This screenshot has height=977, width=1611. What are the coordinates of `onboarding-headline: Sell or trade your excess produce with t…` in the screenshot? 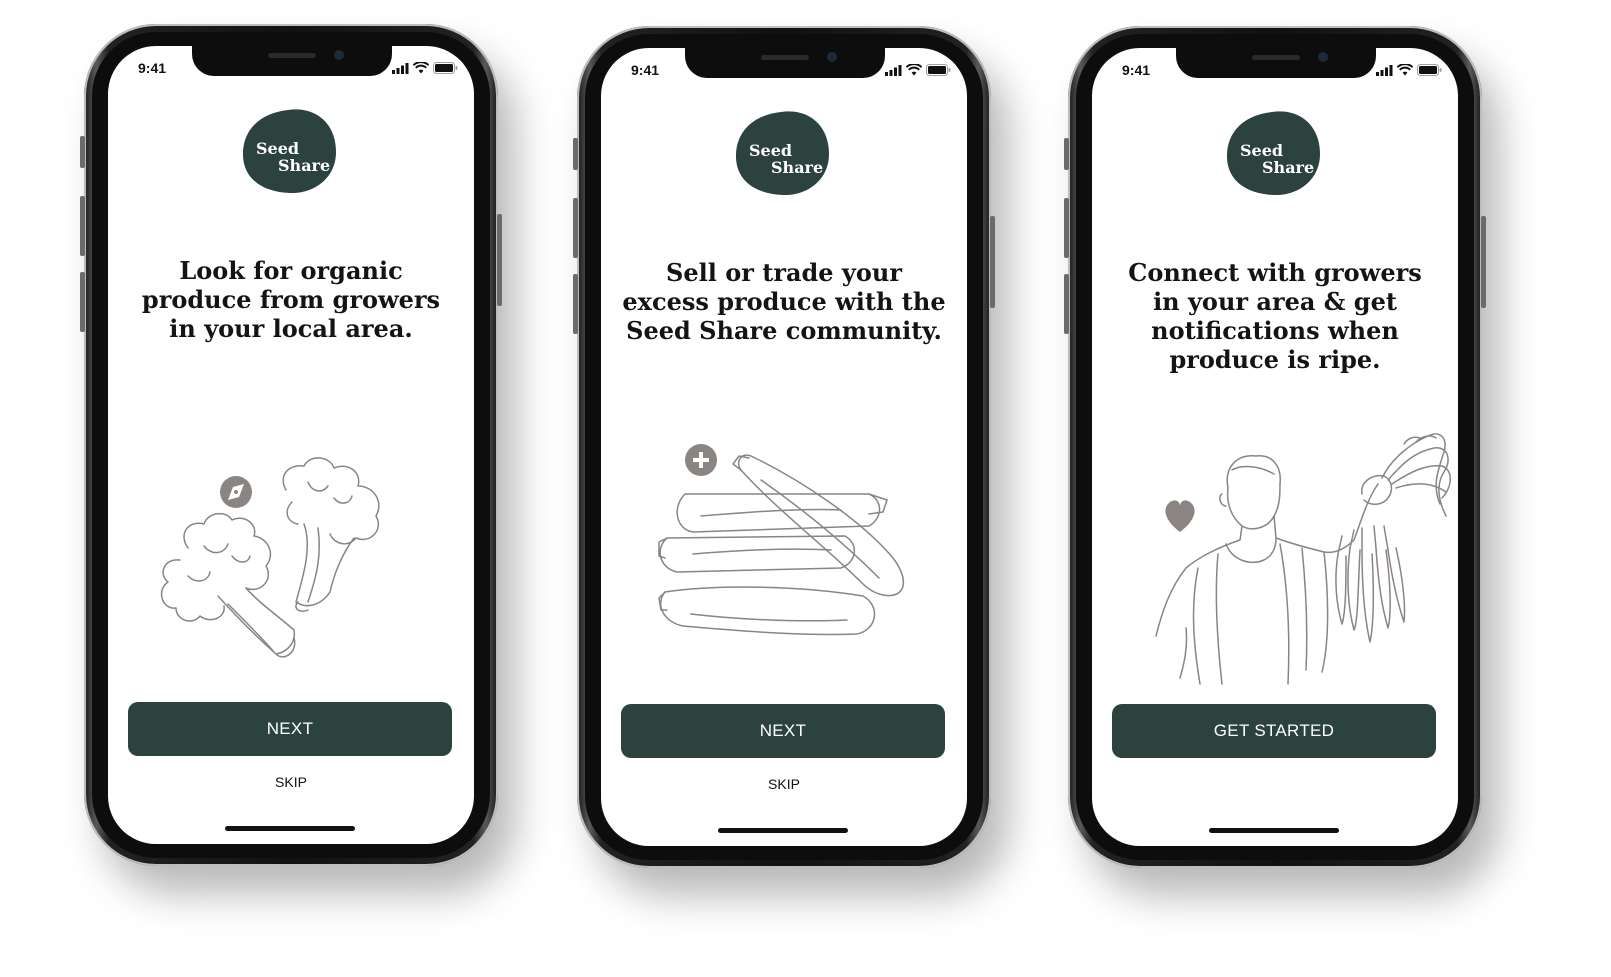 It's located at (784, 301).